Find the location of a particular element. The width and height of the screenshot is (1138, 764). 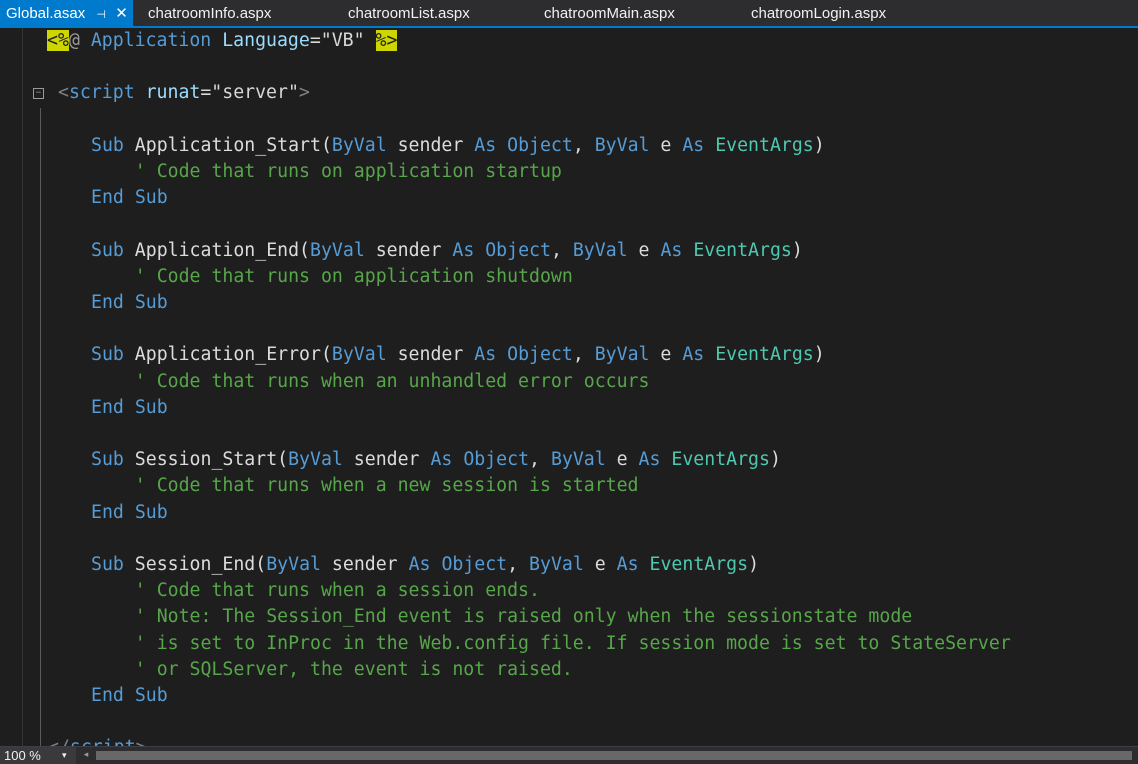

code-token: @ is located at coordinates (79, 40).